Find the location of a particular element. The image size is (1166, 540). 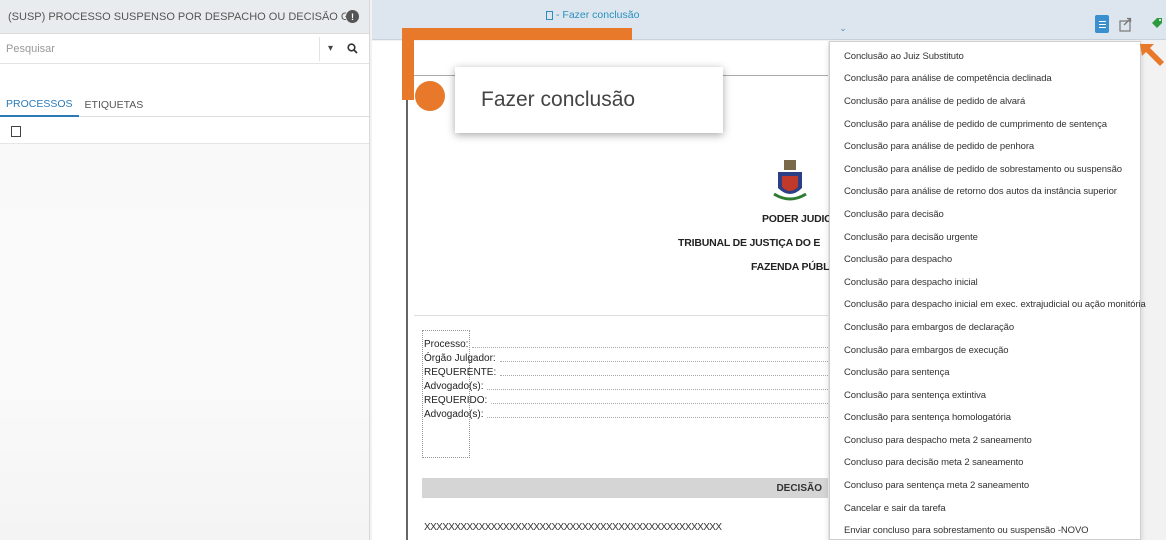

tab-etiquetas: ETIQUETAS is located at coordinates (114, 105).